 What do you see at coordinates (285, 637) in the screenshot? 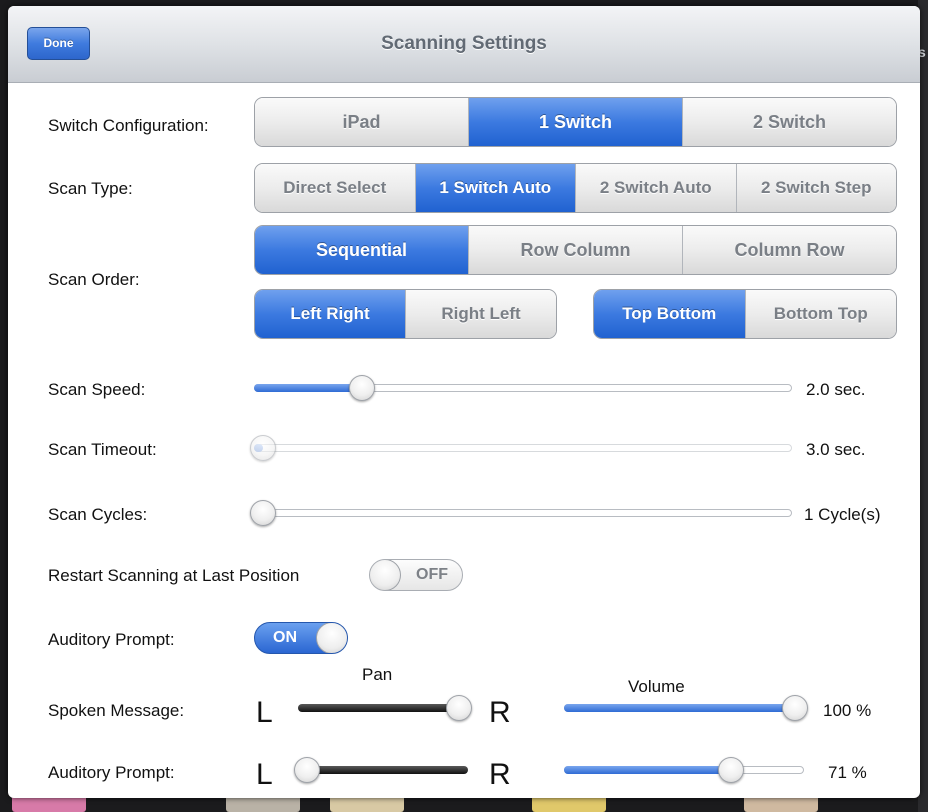
I see `toggle-state-text: ON` at bounding box center [285, 637].